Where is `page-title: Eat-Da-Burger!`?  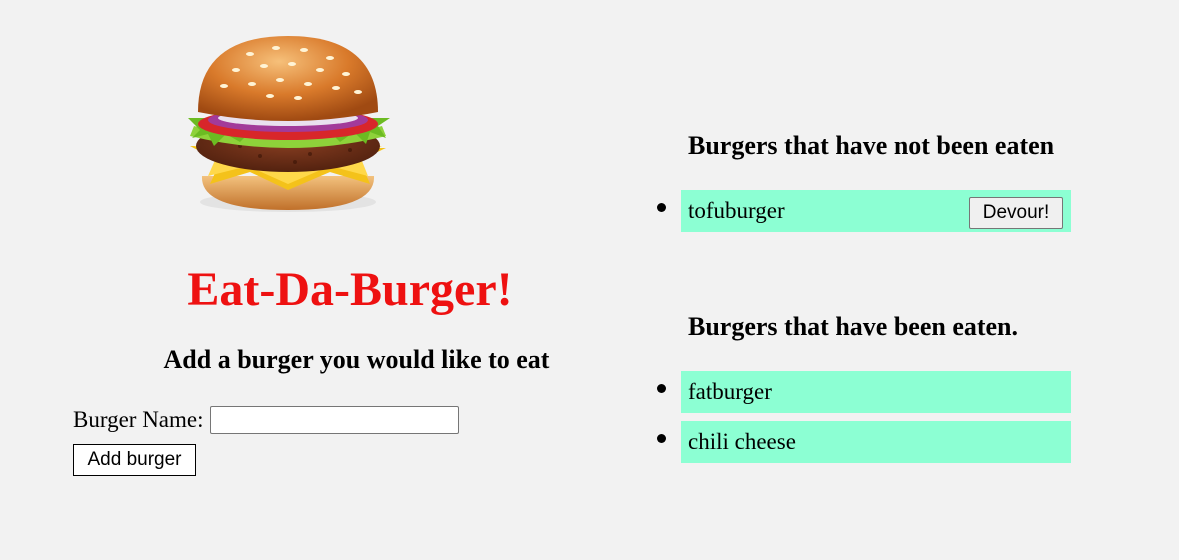
page-title: Eat-Da-Burger! is located at coordinates (350, 289).